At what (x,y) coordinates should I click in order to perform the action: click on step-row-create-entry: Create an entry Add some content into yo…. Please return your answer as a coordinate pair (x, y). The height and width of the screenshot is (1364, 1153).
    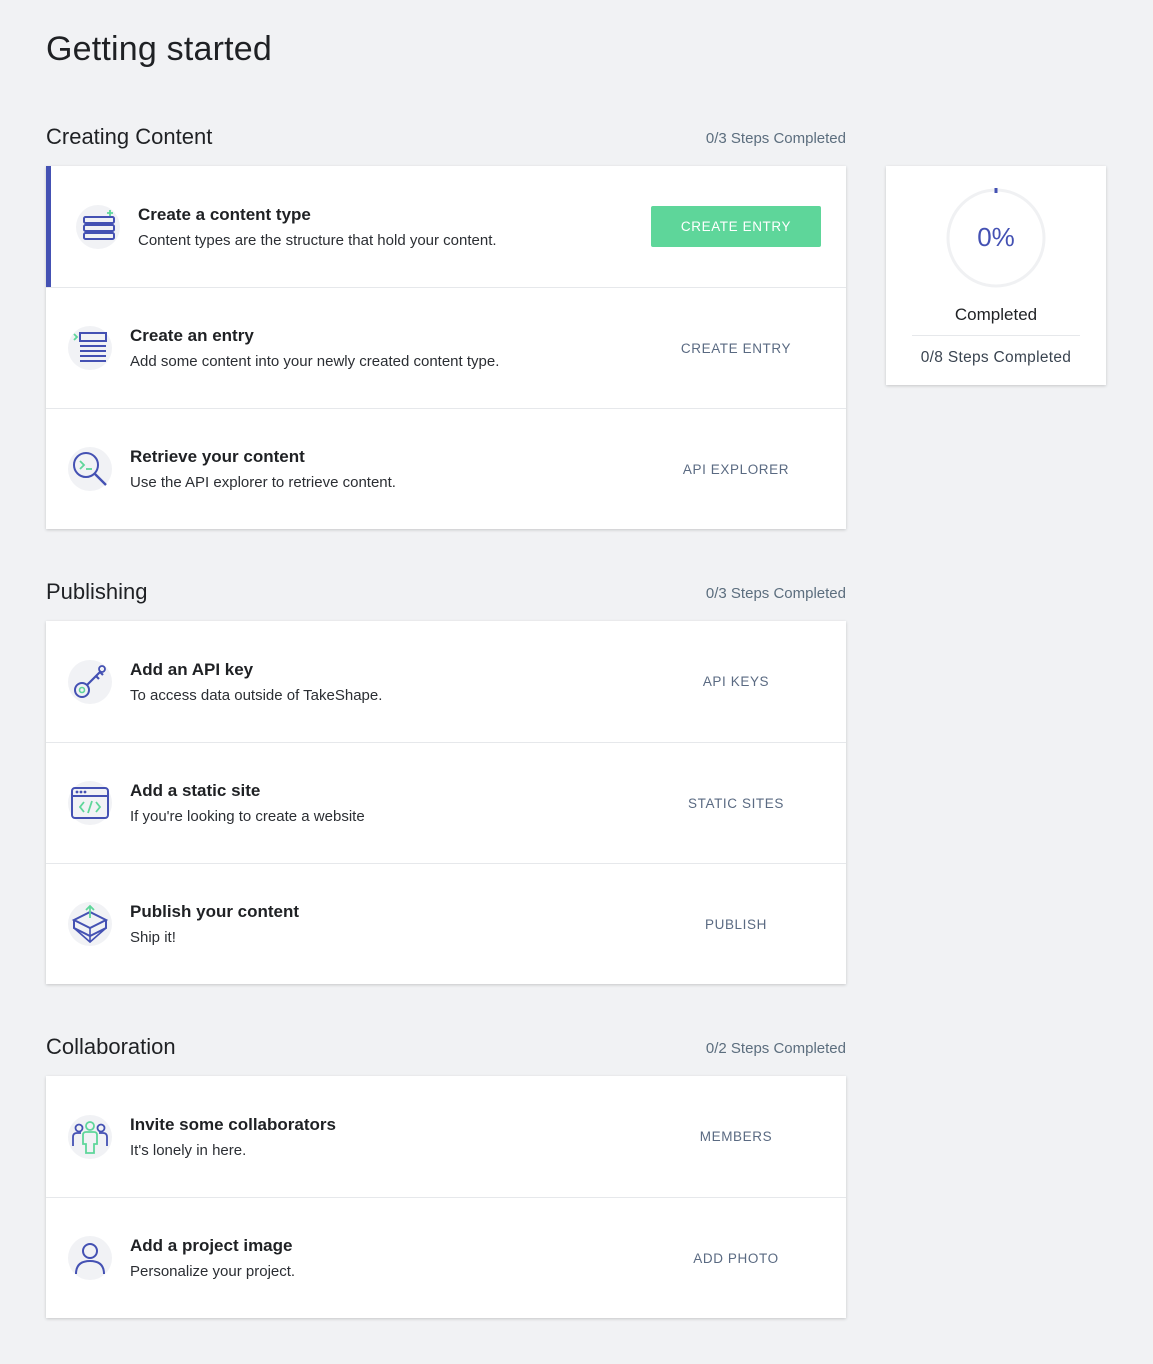
    Looking at the image, I should click on (446, 347).